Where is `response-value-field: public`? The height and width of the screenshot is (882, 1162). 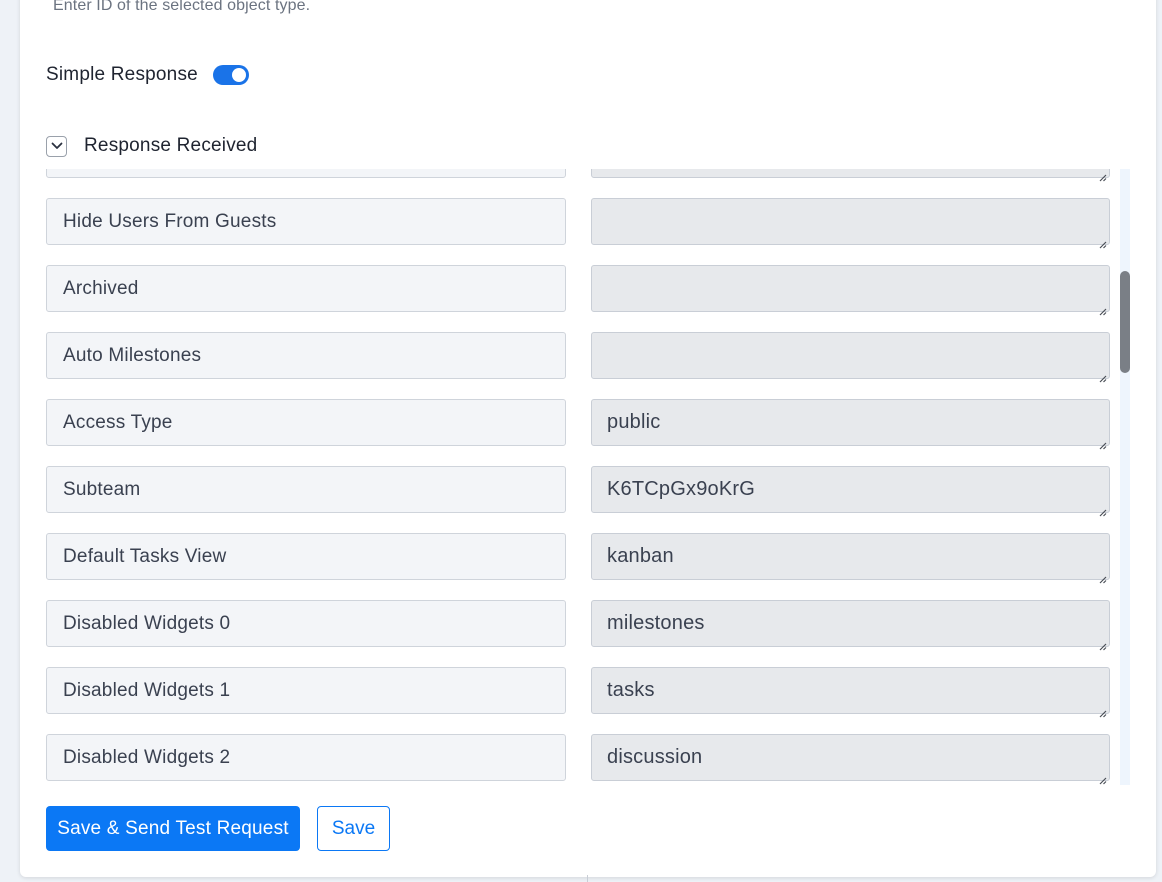
response-value-field: public is located at coordinates (850, 424).